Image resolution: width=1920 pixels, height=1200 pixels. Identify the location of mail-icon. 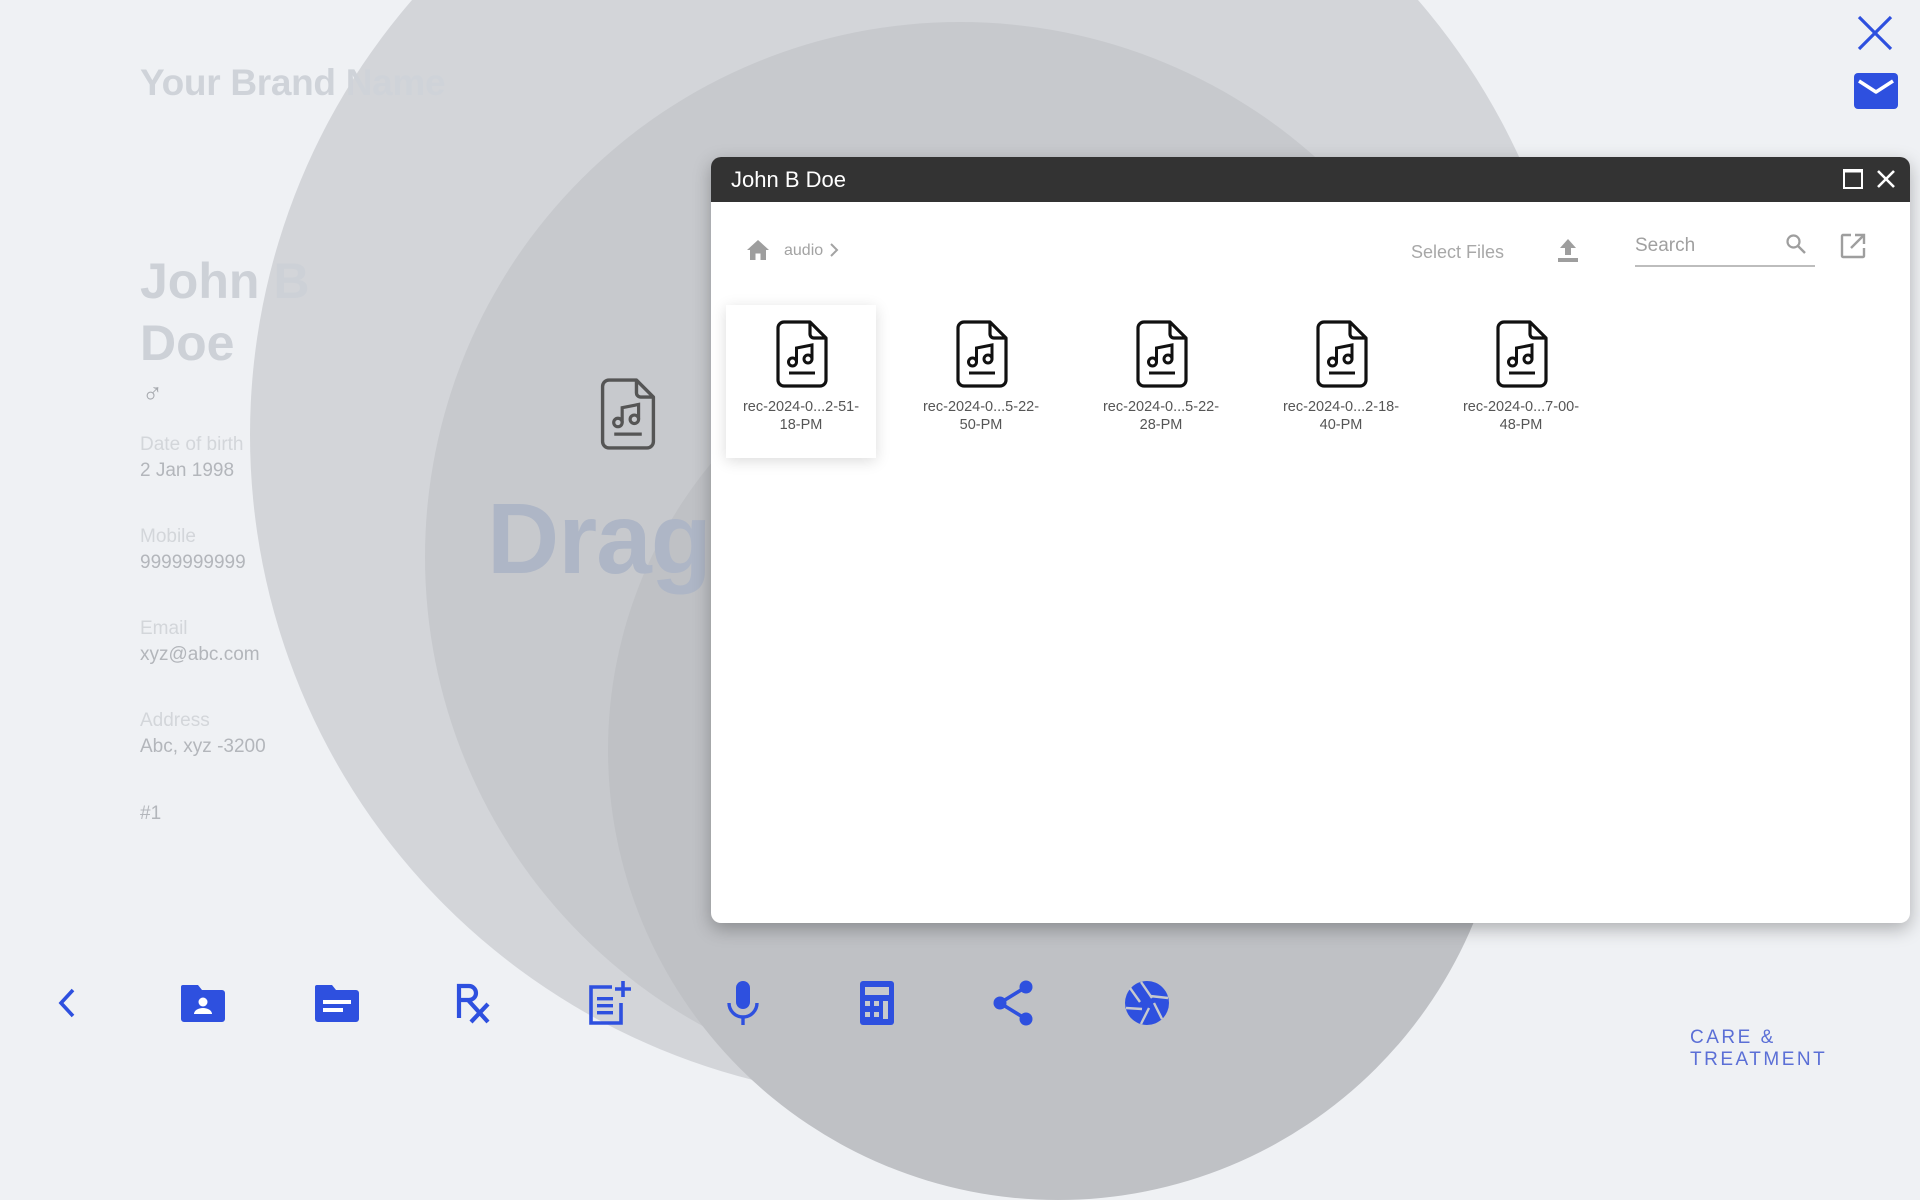
(1876, 91).